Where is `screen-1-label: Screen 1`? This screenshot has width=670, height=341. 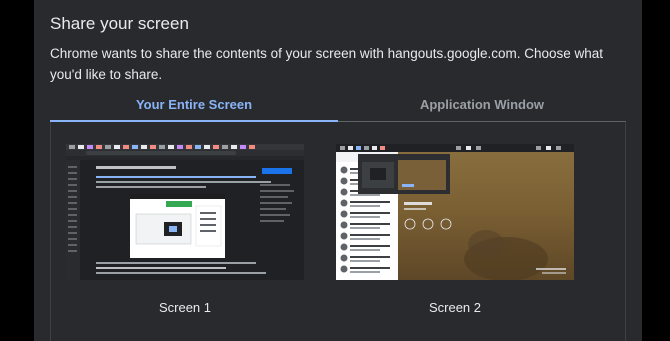 screen-1-label: Screen 1 is located at coordinates (185, 307).